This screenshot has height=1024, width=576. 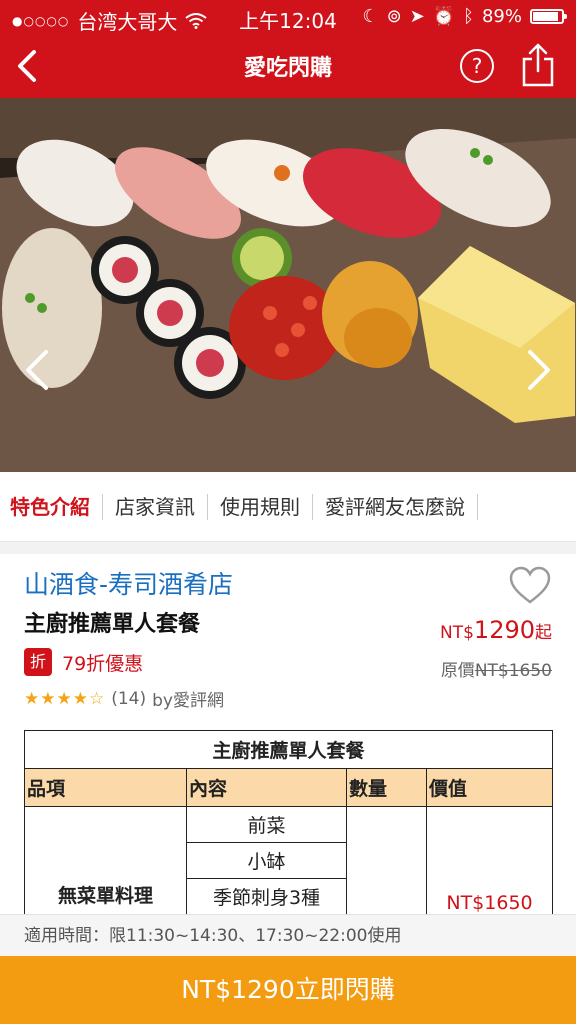 I want to click on table-header-quantity: 數量, so click(x=386, y=787).